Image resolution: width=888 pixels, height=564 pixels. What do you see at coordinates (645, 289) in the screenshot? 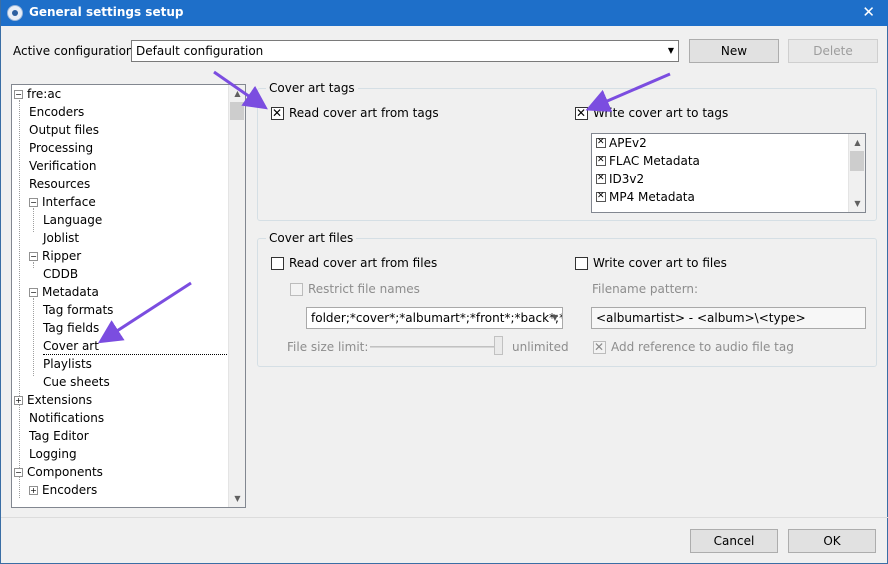
I see `filename-pattern-label: Filename pattern:` at bounding box center [645, 289].